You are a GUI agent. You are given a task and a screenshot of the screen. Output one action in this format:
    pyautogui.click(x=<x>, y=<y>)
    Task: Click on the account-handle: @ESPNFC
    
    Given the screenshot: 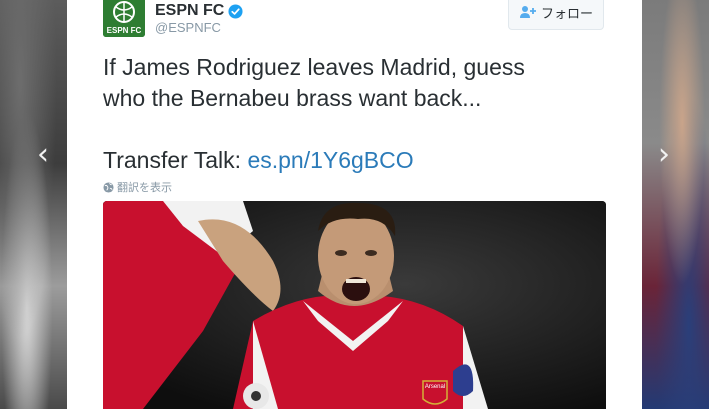 What is the action you would take?
    pyautogui.click(x=188, y=27)
    